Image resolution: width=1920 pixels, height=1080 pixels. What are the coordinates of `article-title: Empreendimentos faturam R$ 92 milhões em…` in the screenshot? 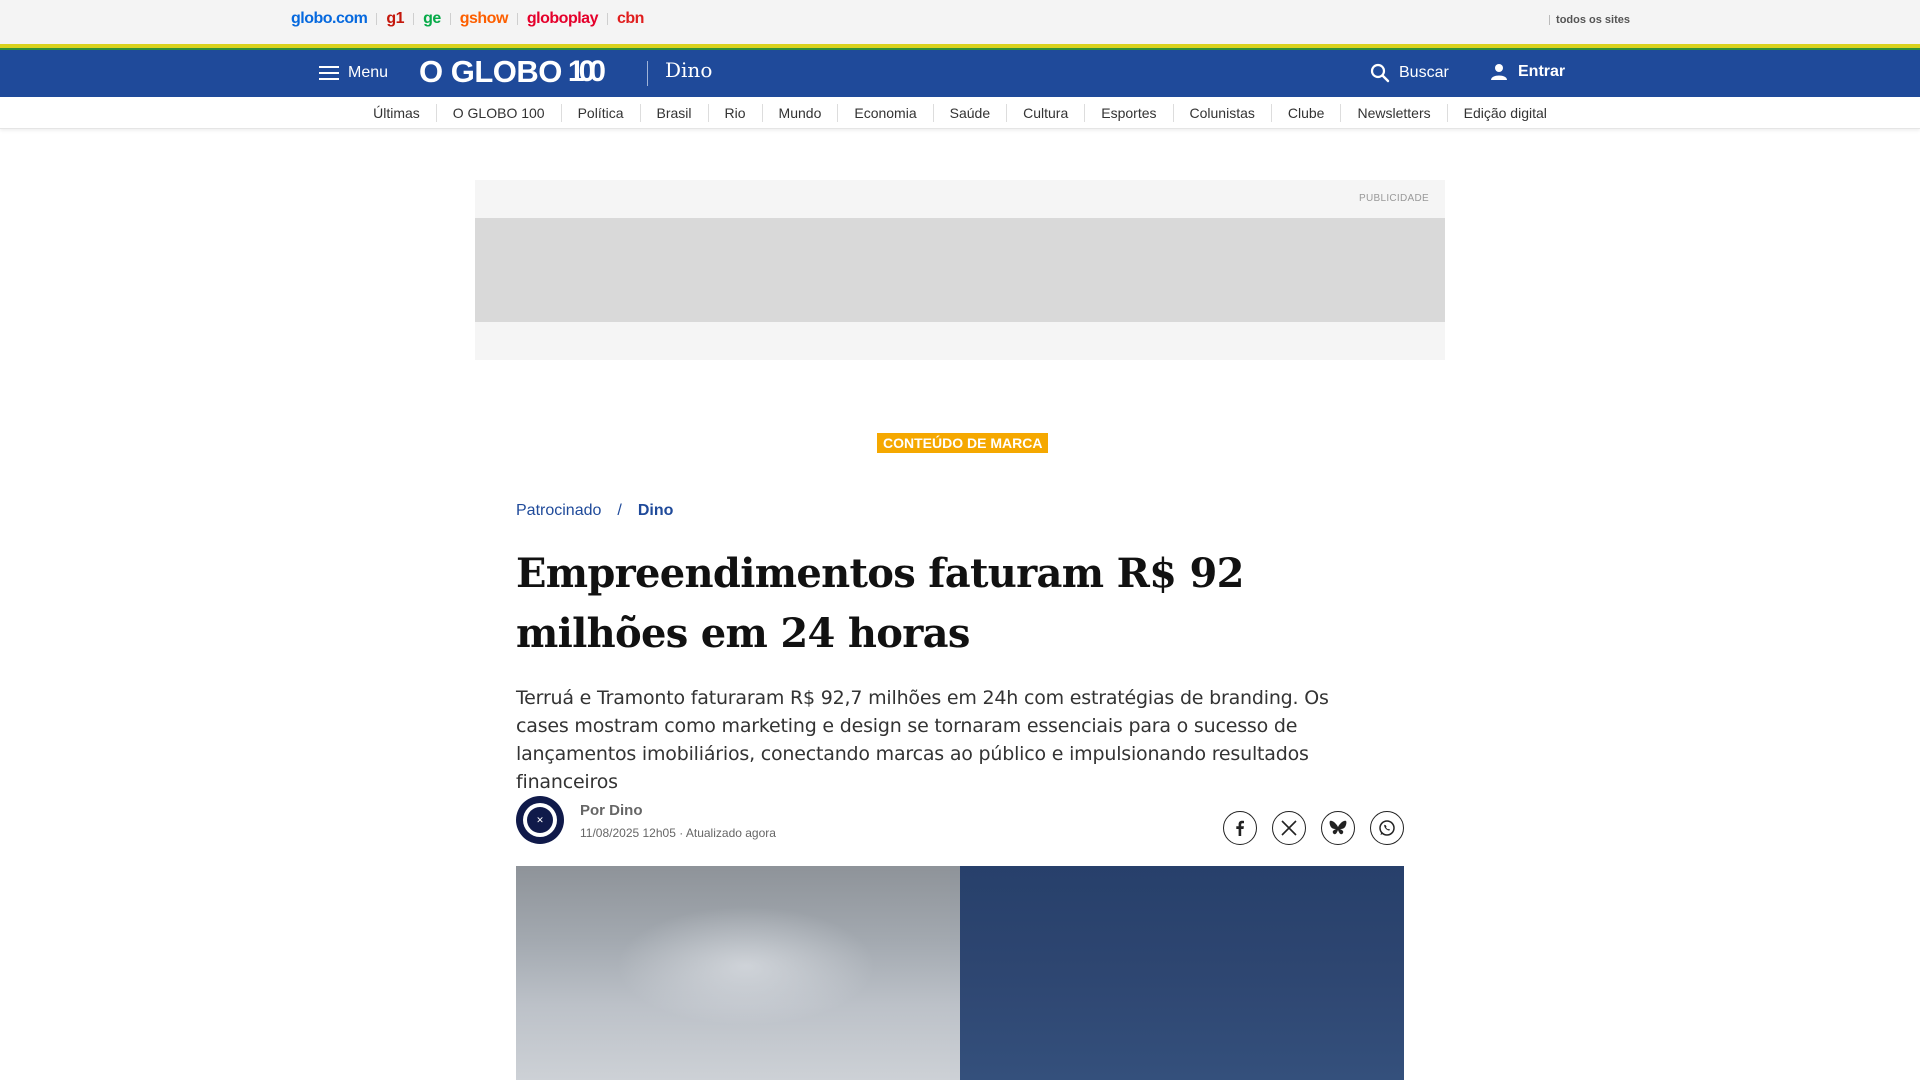 It's located at (880, 603).